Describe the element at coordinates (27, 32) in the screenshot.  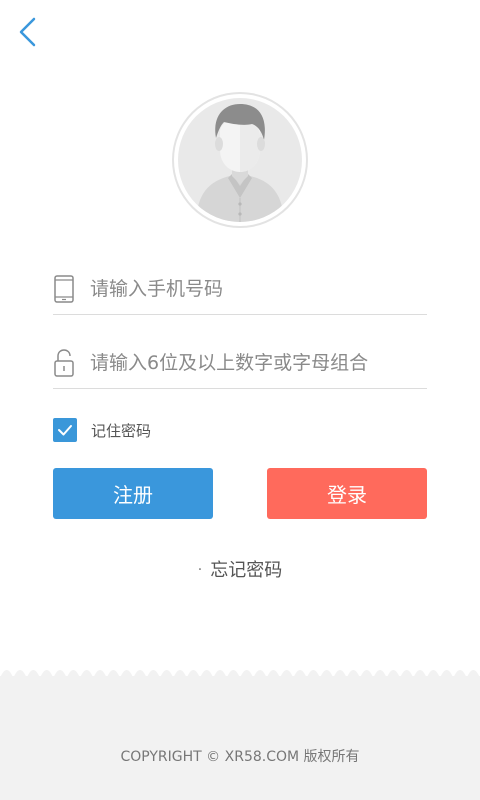
I see `chevron-left-icon` at that location.